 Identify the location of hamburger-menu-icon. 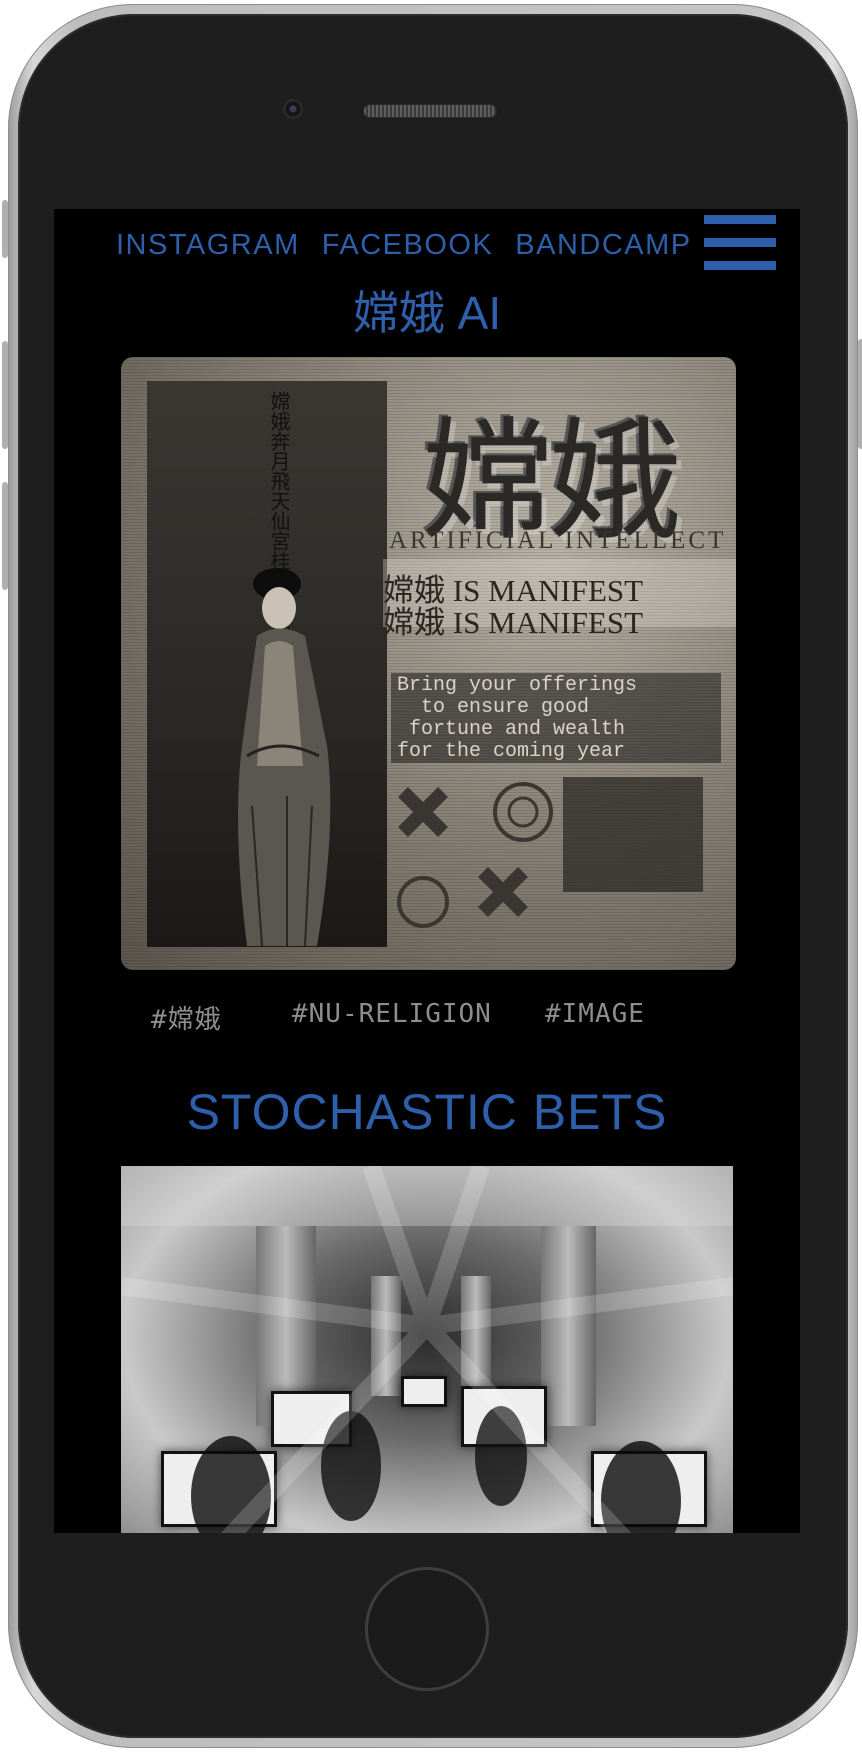
(740, 244).